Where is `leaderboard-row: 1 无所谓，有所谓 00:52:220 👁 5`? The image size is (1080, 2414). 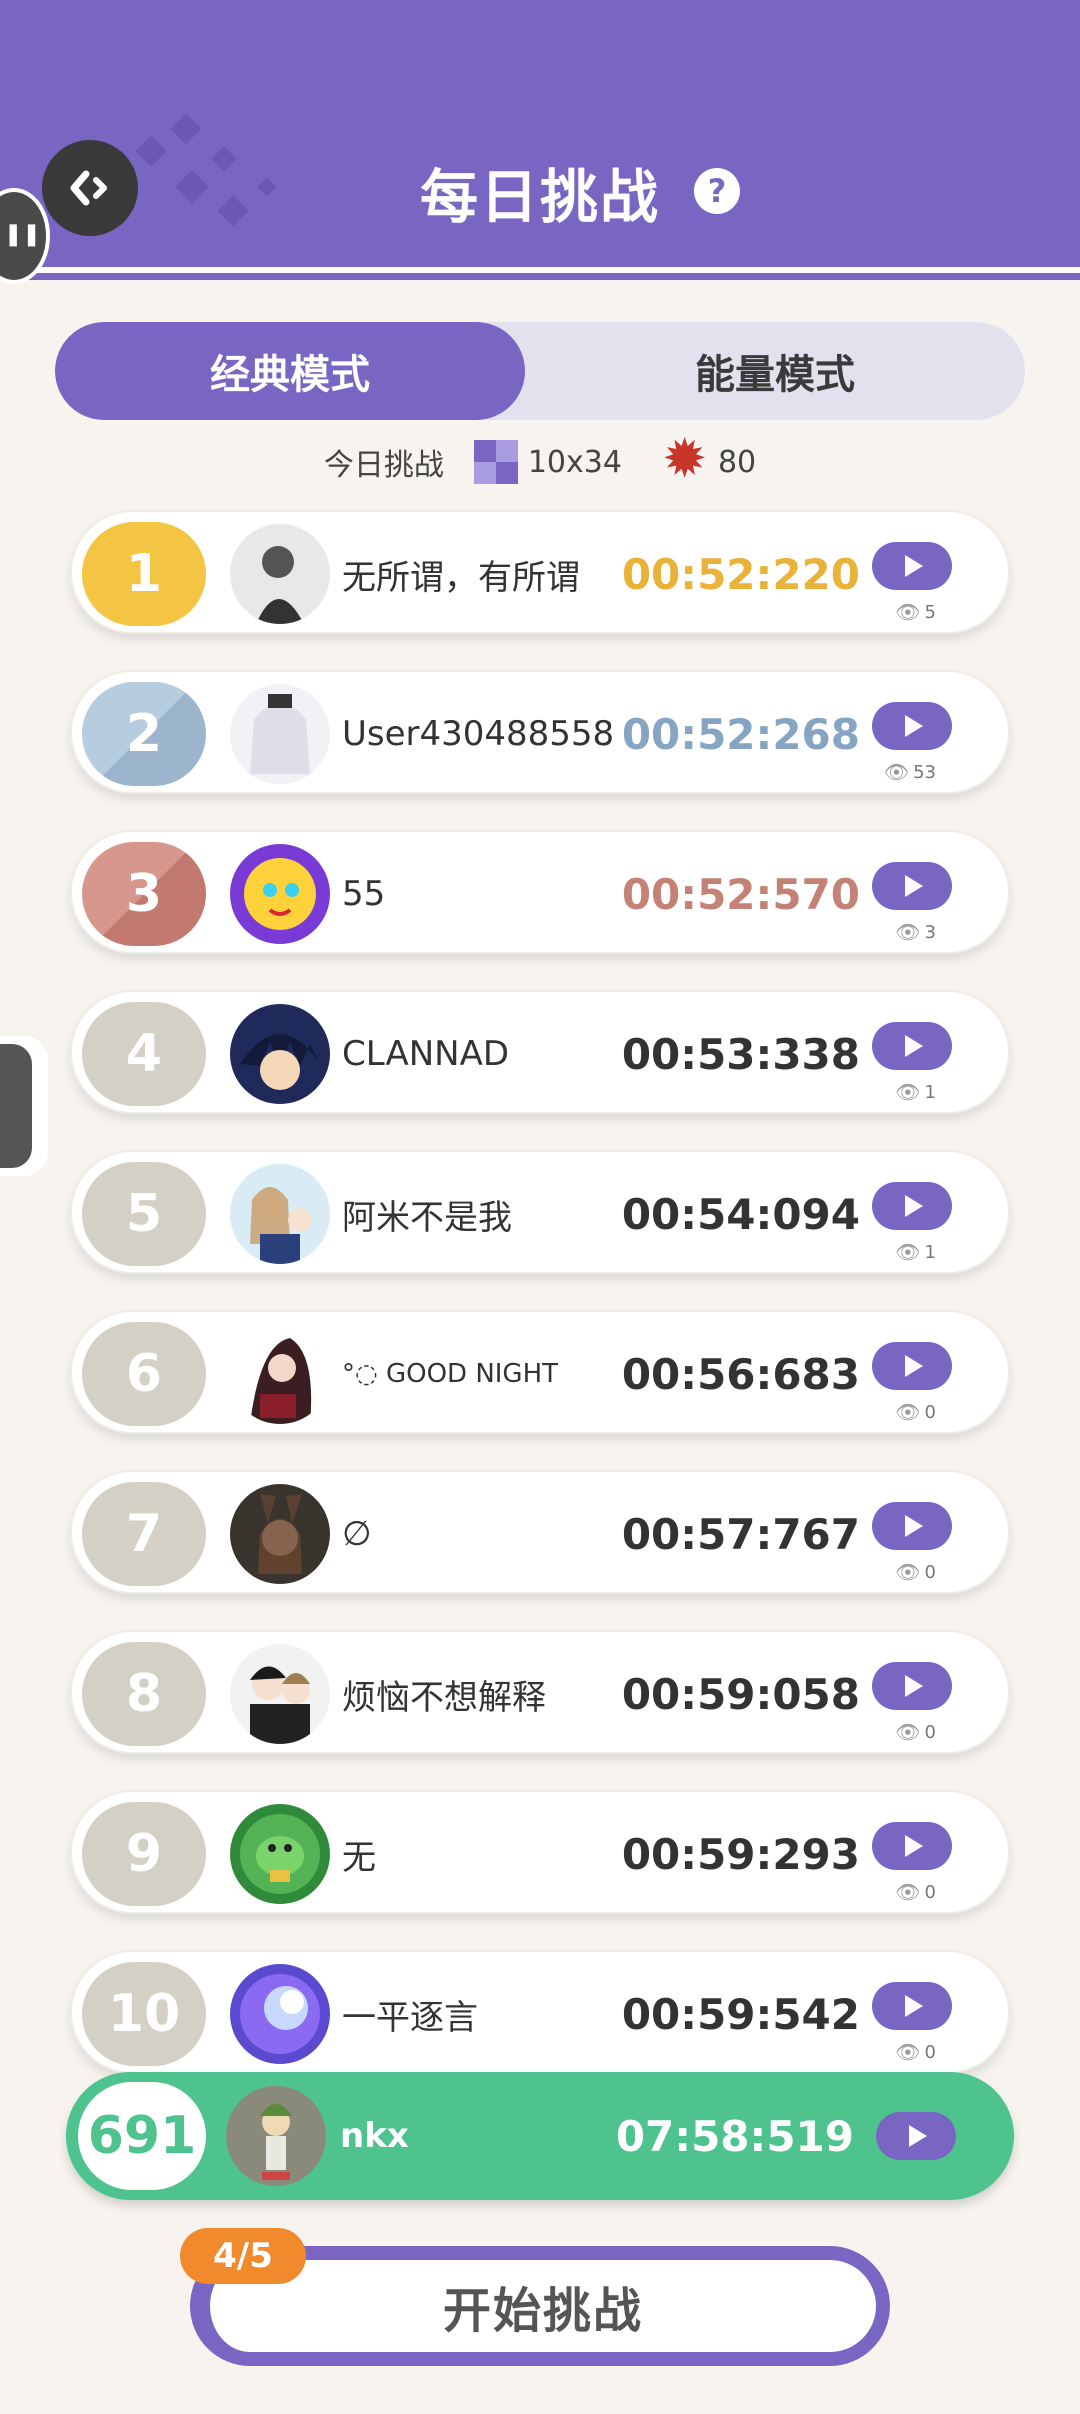
leaderboard-row: 1 无所谓，有所谓 00:52:220 👁 5 is located at coordinates (540, 572).